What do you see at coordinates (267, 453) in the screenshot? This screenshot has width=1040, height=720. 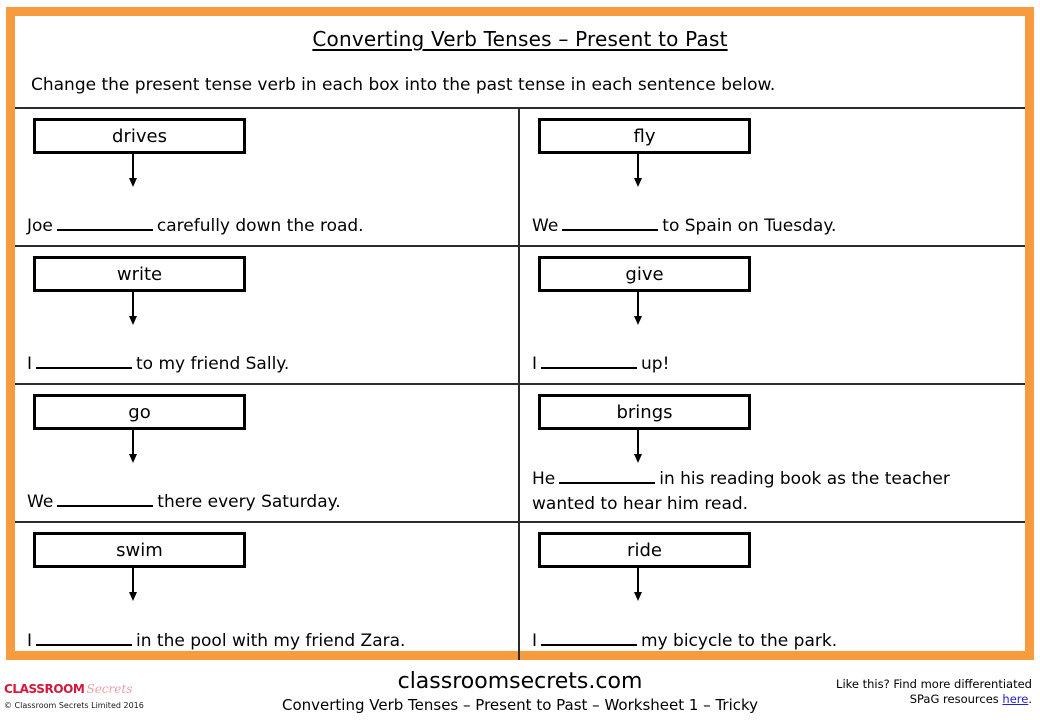 I see `exercise-cell-5: go We there every Saturday.` at bounding box center [267, 453].